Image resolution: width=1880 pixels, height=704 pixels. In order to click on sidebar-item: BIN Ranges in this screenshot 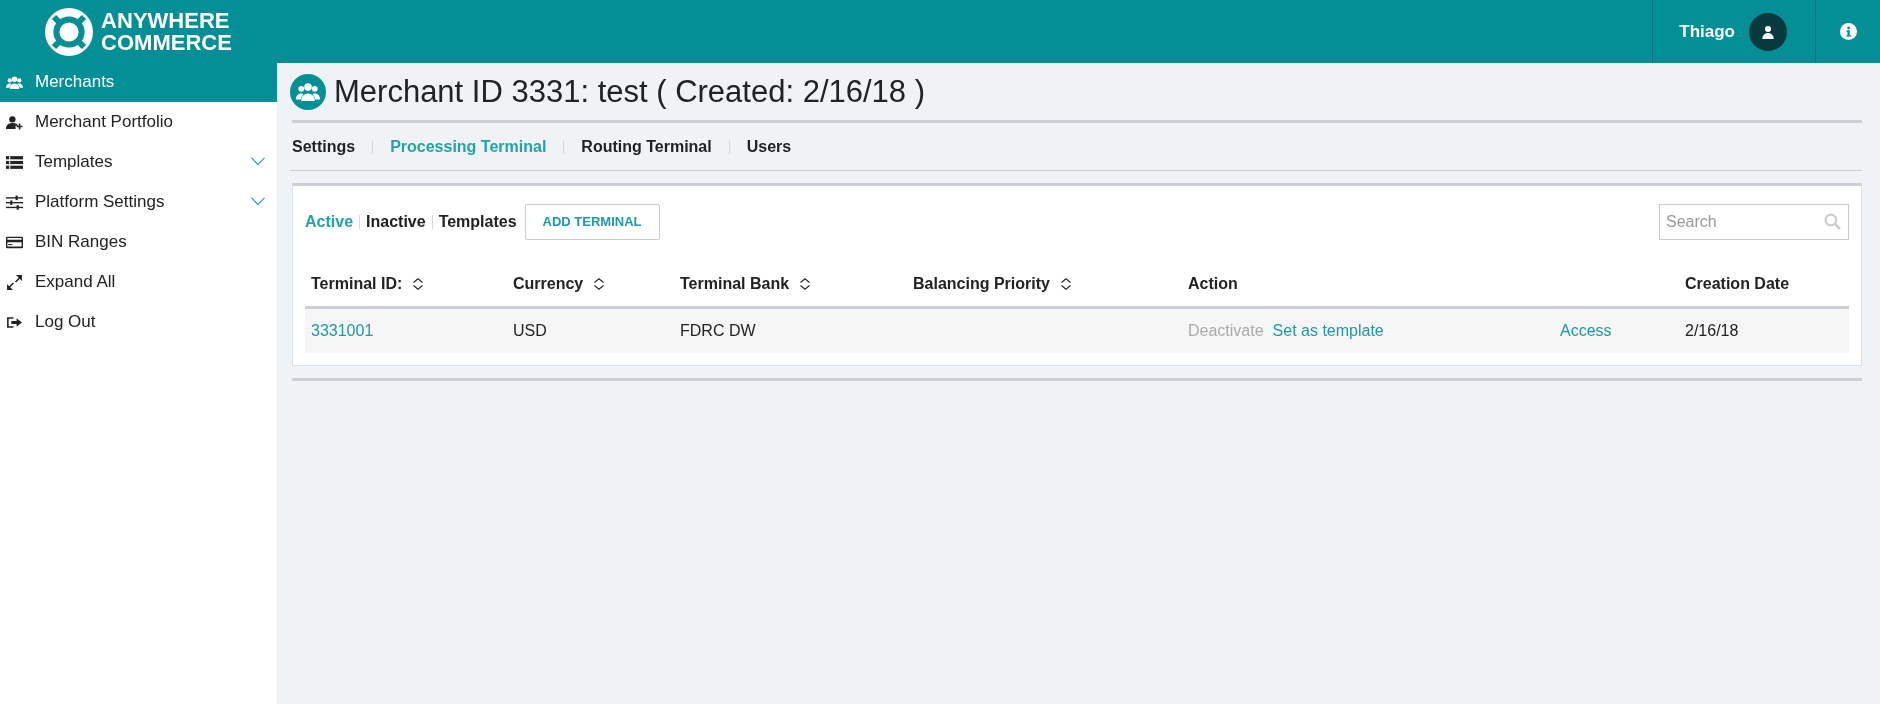, I will do `click(138, 242)`.